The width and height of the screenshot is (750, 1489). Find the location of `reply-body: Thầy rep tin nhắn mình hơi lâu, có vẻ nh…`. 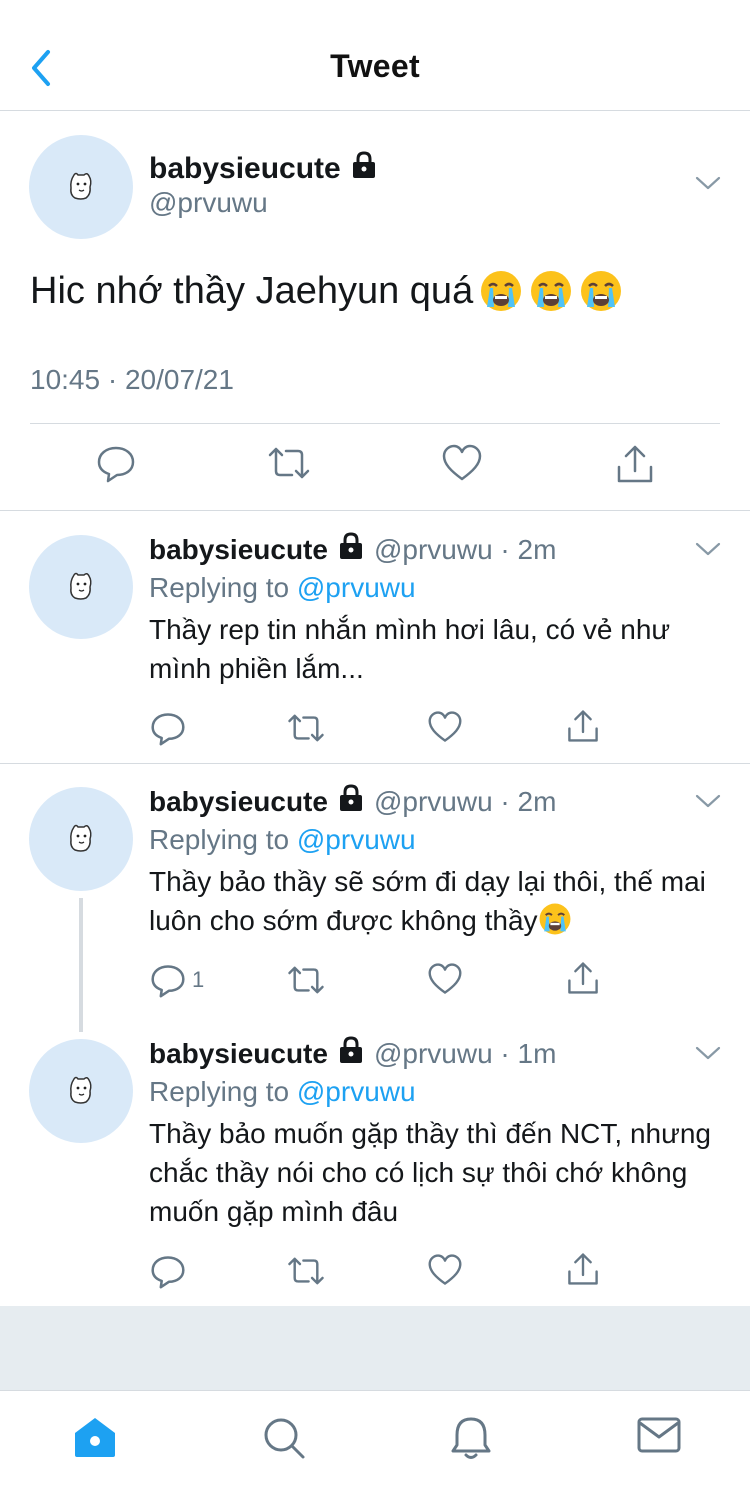

reply-body: Thầy rep tin nhắn mình hơi lâu, có vẻ nh… is located at coordinates (410, 649).